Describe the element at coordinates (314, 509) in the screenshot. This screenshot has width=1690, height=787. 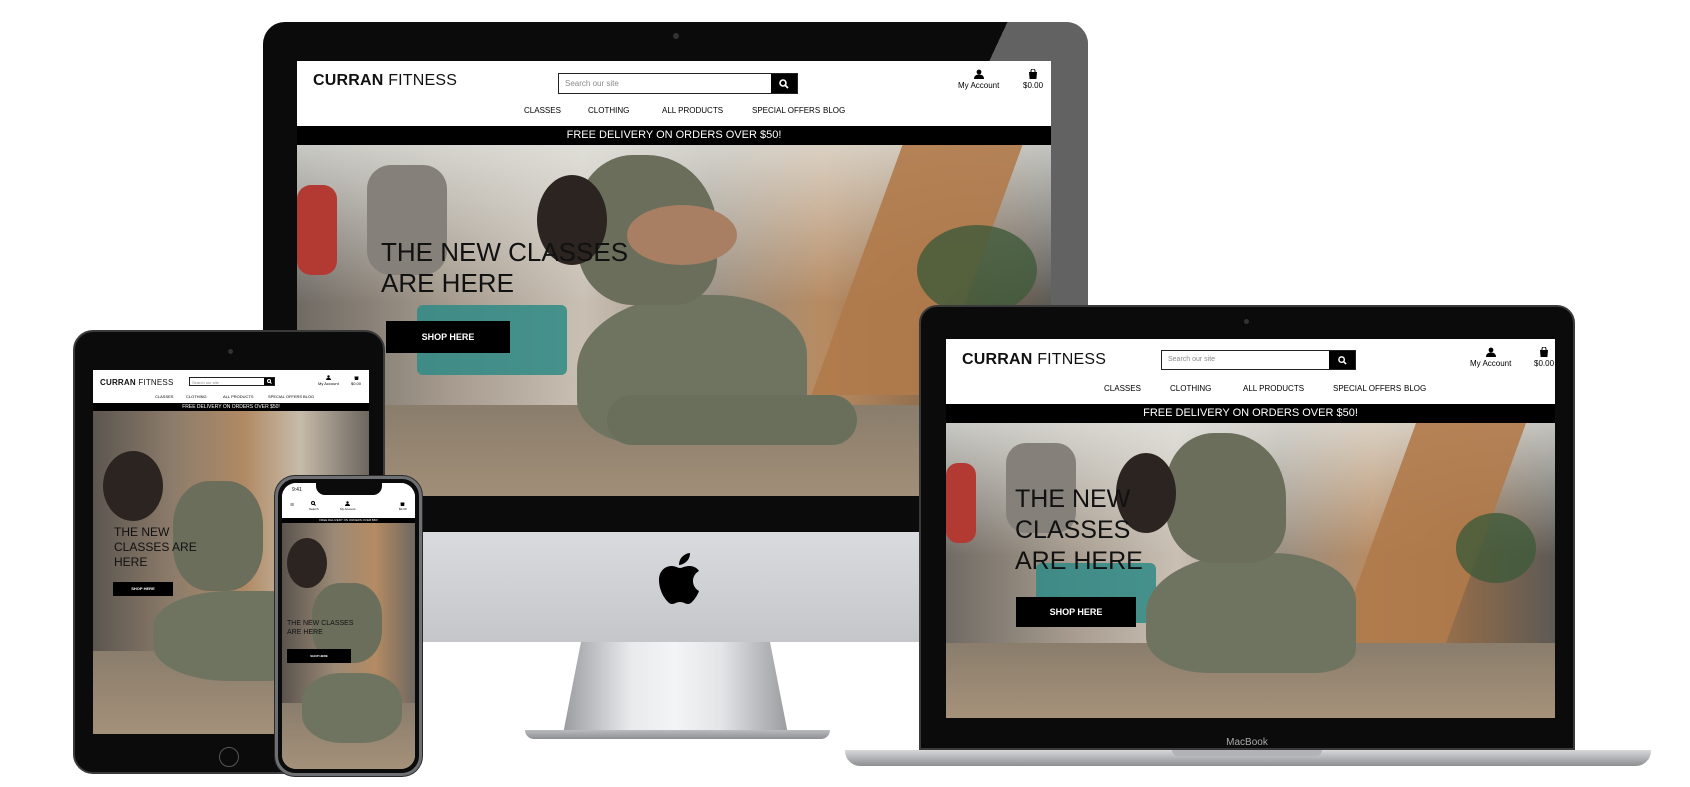
I see `search-label: Search` at that location.